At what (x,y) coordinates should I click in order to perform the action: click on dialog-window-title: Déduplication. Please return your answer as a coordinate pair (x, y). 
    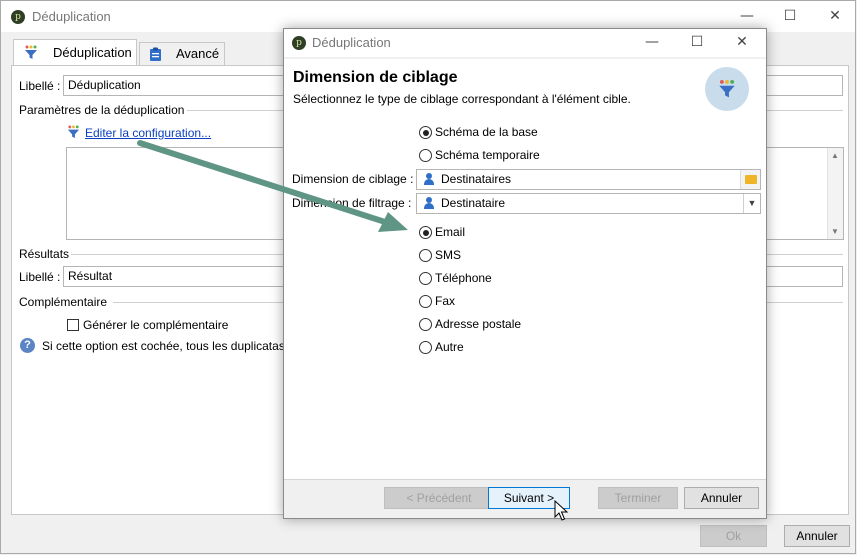
    Looking at the image, I should click on (351, 42).